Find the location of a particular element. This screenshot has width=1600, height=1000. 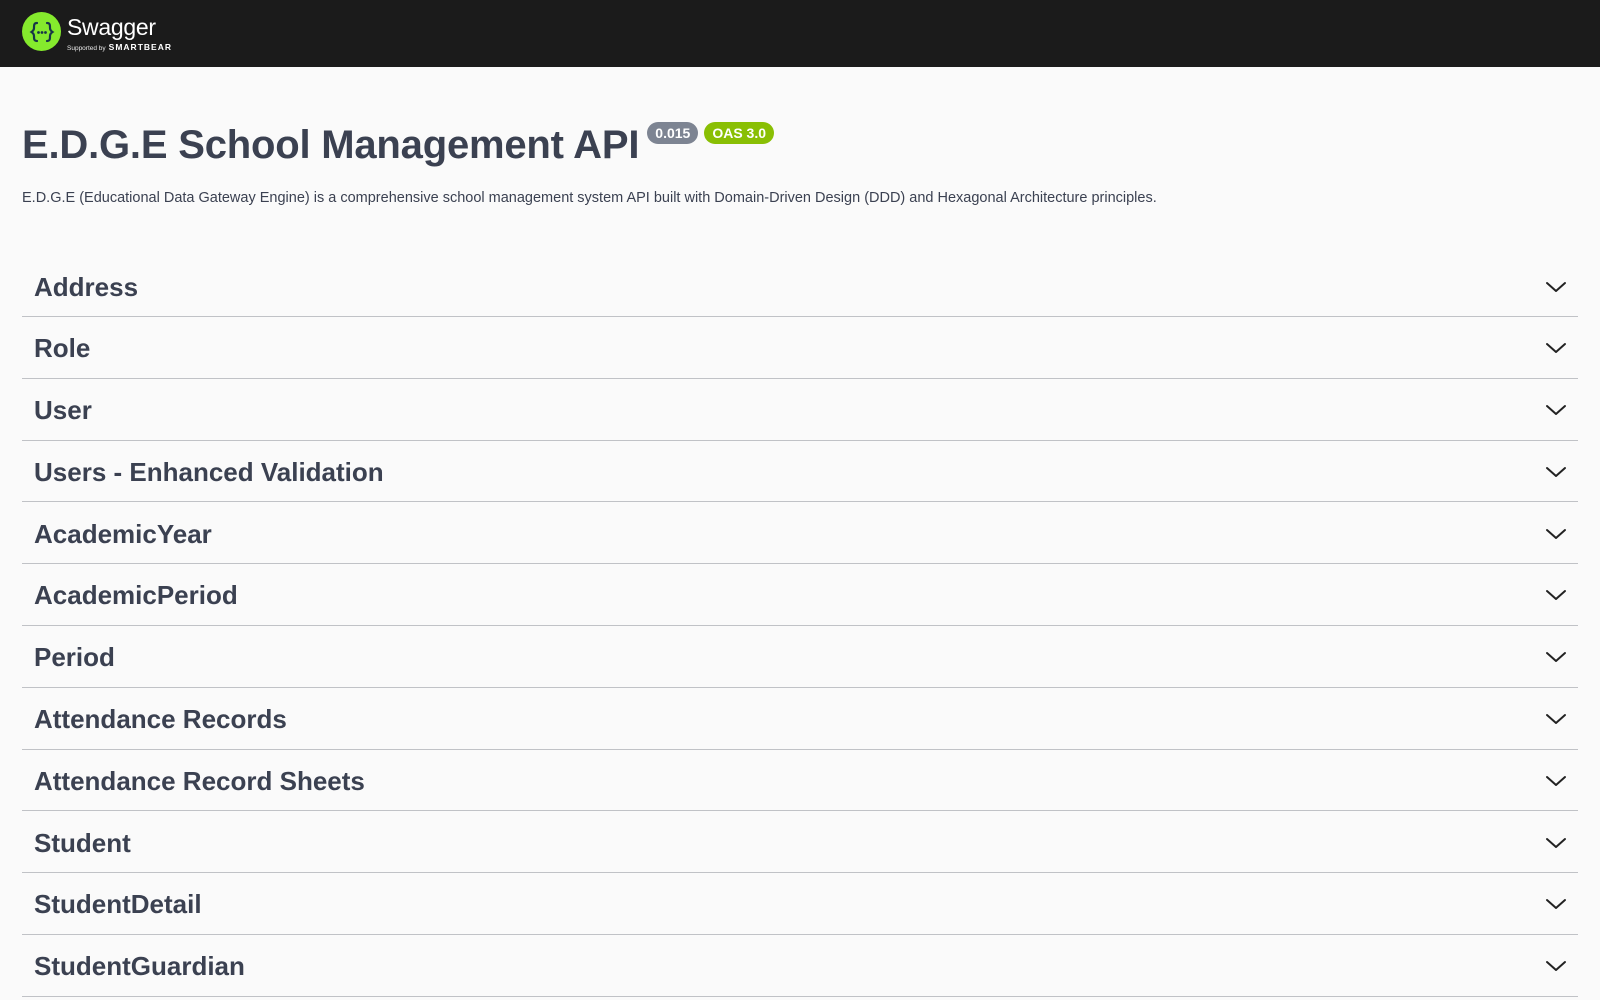

tag-name: Period is located at coordinates (74, 657).